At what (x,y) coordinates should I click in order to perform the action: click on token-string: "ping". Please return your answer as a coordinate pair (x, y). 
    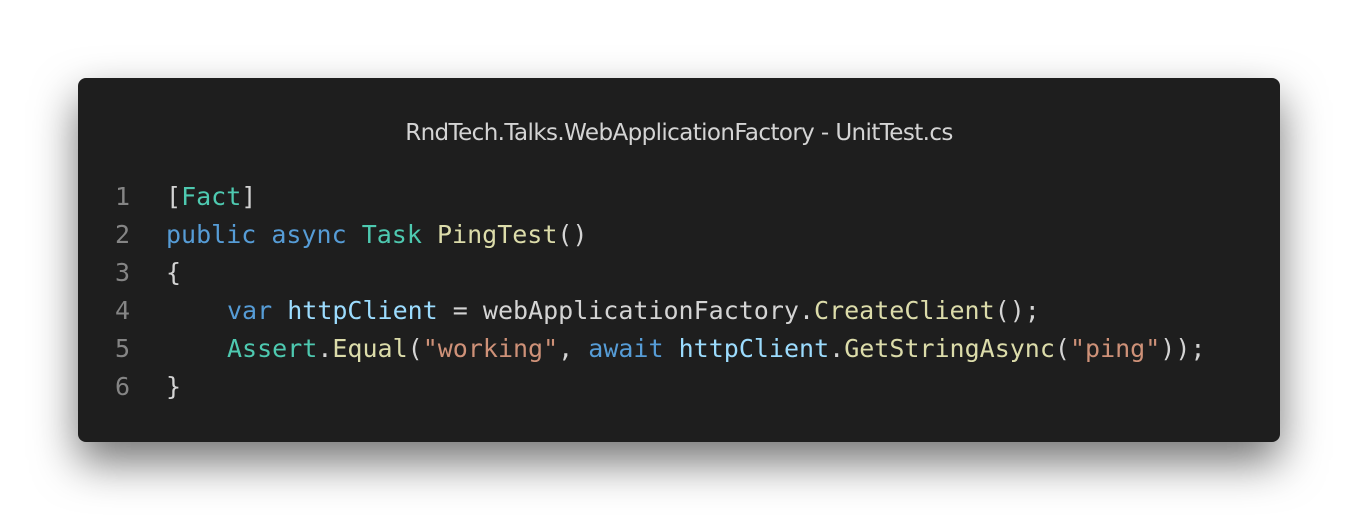
    Looking at the image, I should click on (1115, 348).